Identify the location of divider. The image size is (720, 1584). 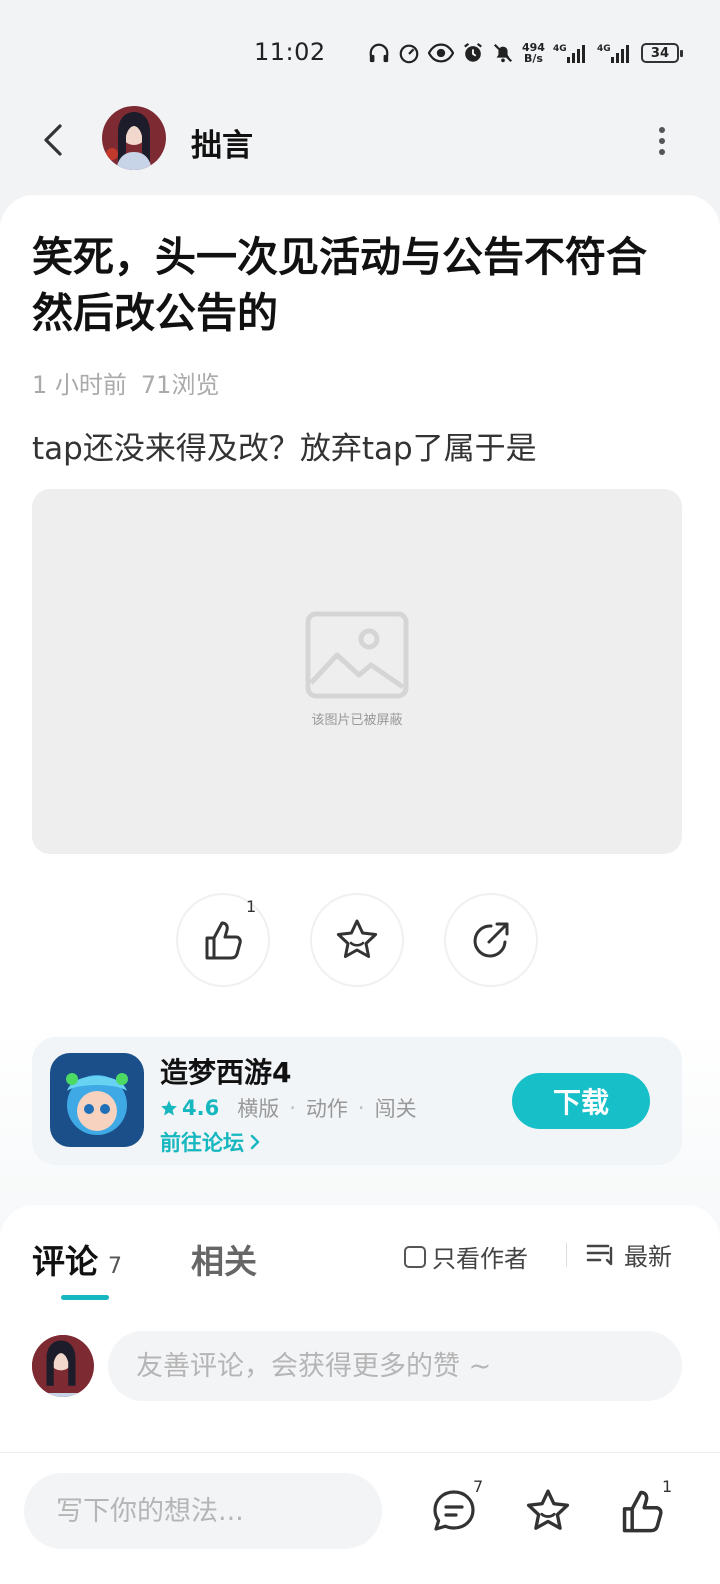
(566, 1255).